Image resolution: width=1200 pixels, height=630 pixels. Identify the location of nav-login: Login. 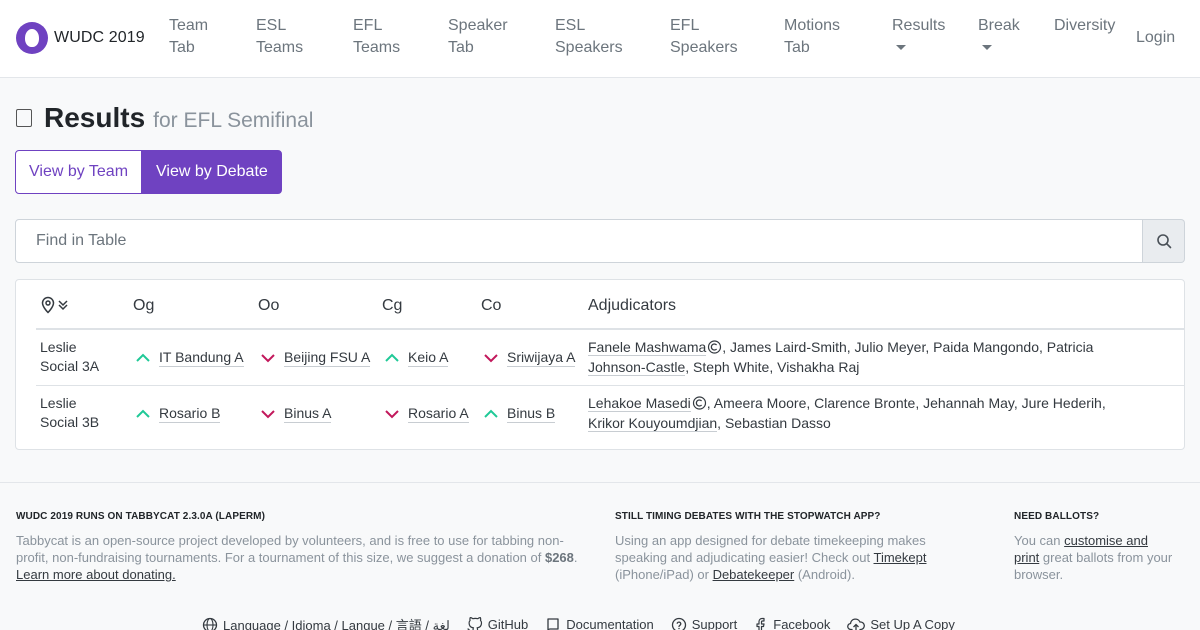
(1155, 38).